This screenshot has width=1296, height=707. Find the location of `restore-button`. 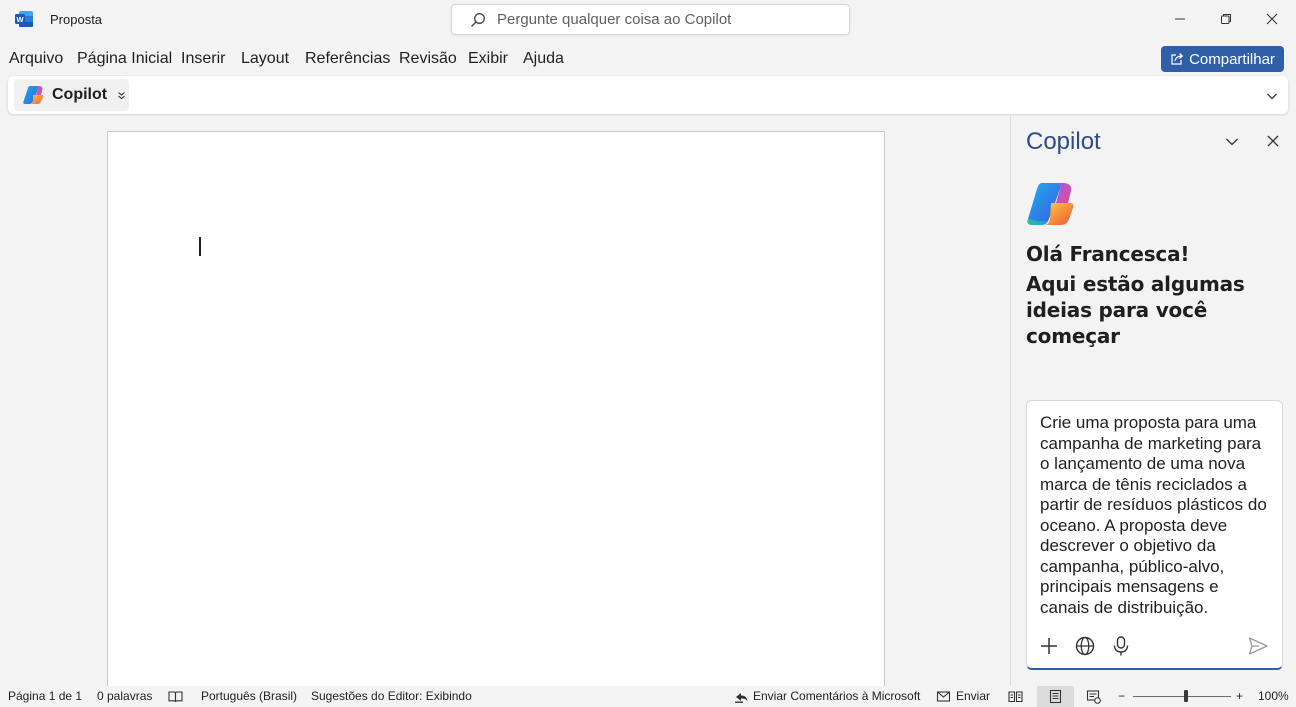

restore-button is located at coordinates (1226, 19).